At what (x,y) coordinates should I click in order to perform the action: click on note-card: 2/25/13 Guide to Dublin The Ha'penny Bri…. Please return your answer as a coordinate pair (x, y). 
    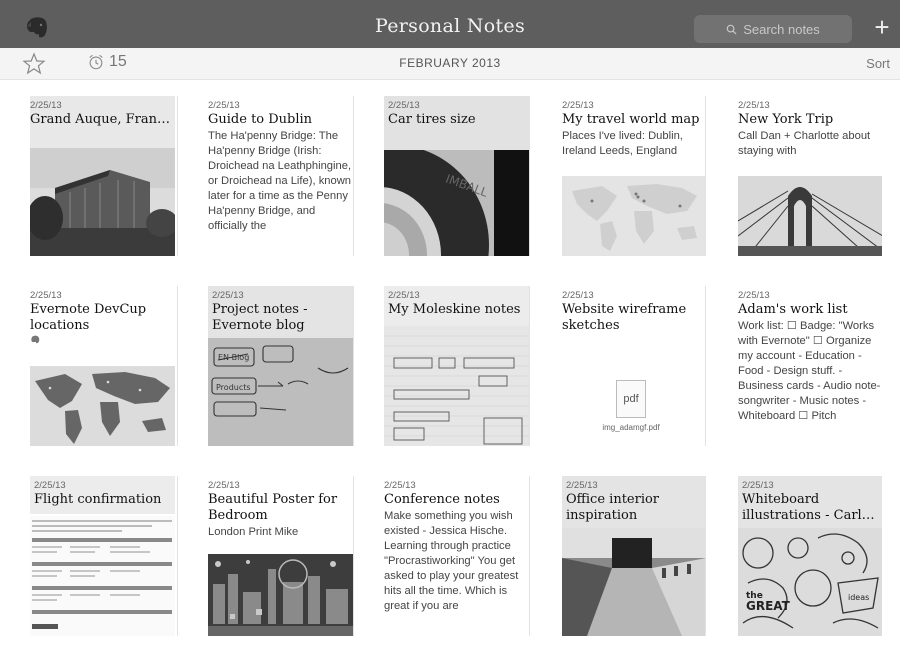
    Looking at the image, I should click on (274, 177).